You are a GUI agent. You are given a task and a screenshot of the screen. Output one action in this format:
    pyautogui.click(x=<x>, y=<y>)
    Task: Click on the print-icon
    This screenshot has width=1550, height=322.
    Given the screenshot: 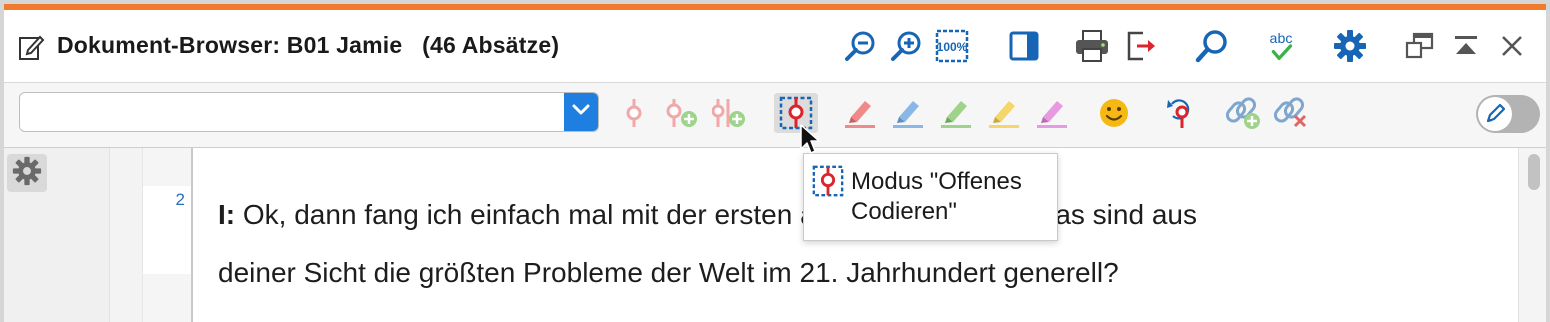 What is the action you would take?
    pyautogui.click(x=1092, y=46)
    